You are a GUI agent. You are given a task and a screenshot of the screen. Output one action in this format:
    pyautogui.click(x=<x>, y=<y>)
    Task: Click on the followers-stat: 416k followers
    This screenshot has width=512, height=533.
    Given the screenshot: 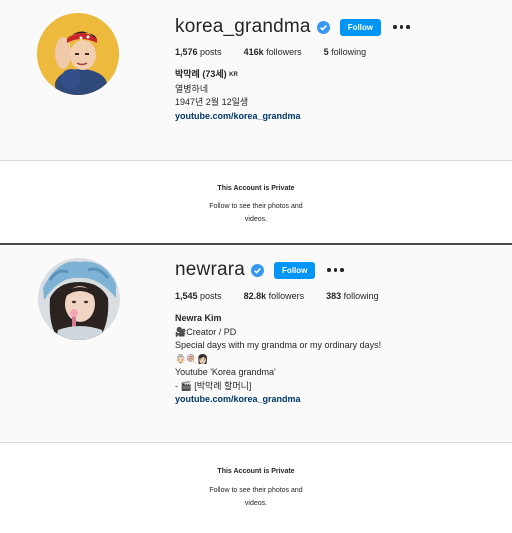 What is the action you would take?
    pyautogui.click(x=273, y=52)
    